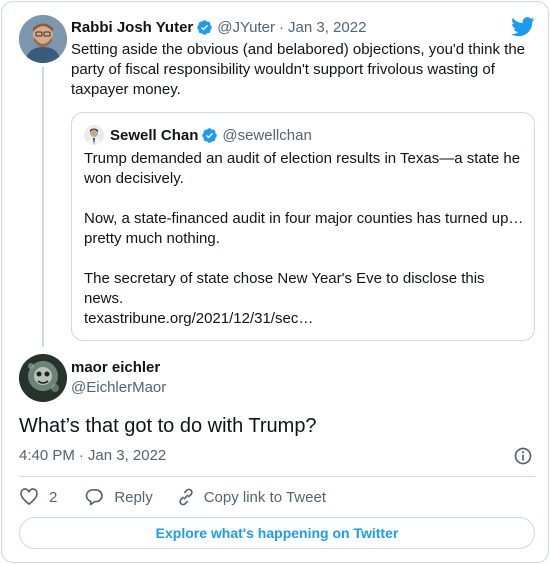  I want to click on like-button: 2, so click(38, 497).